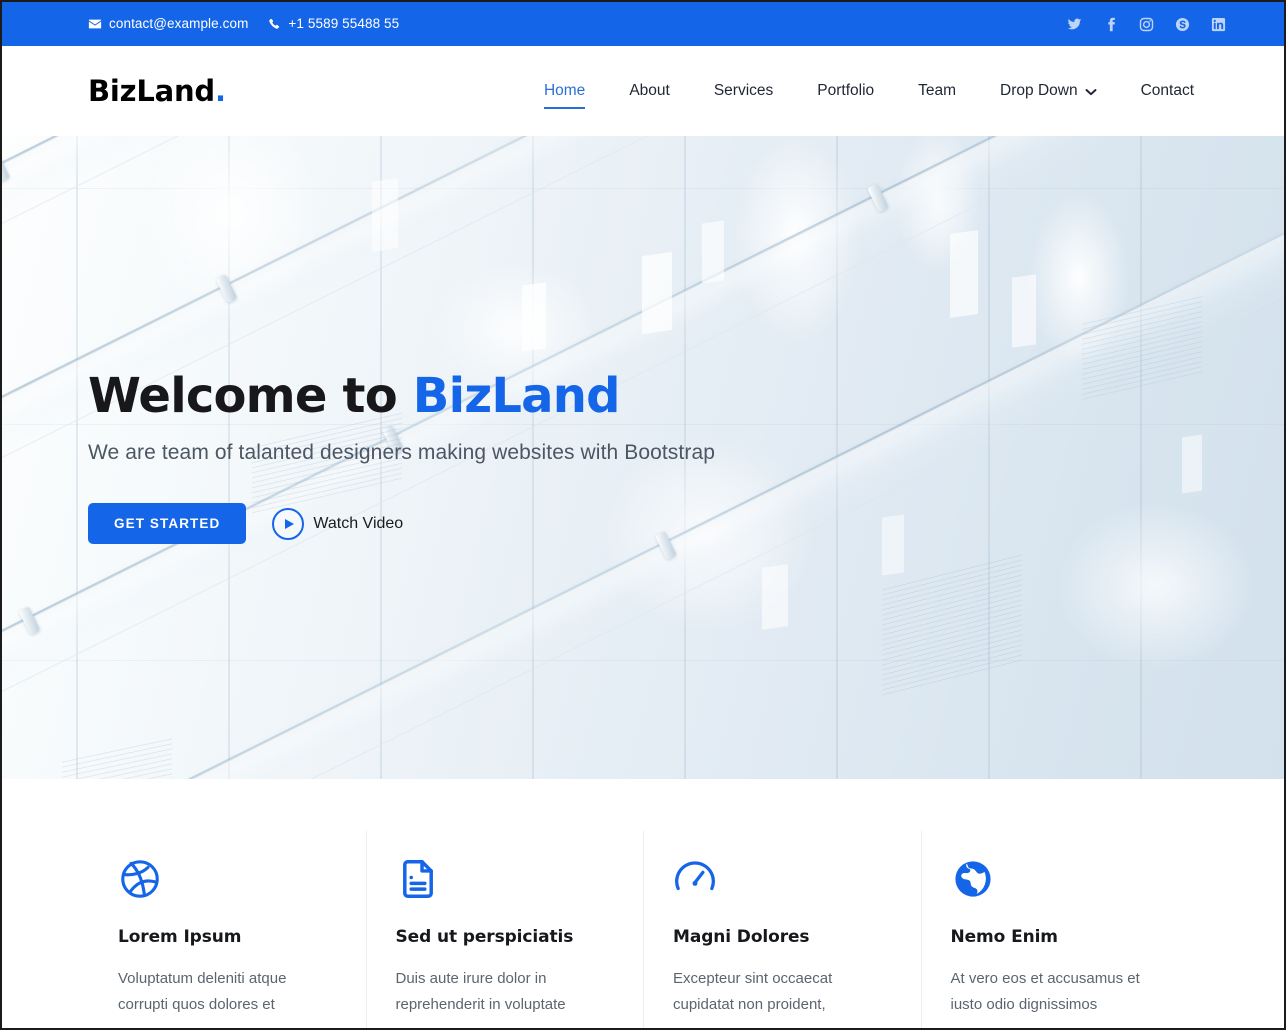 The width and height of the screenshot is (1286, 1030). I want to click on nav-item-drop-down: Drop Down, so click(1048, 91).